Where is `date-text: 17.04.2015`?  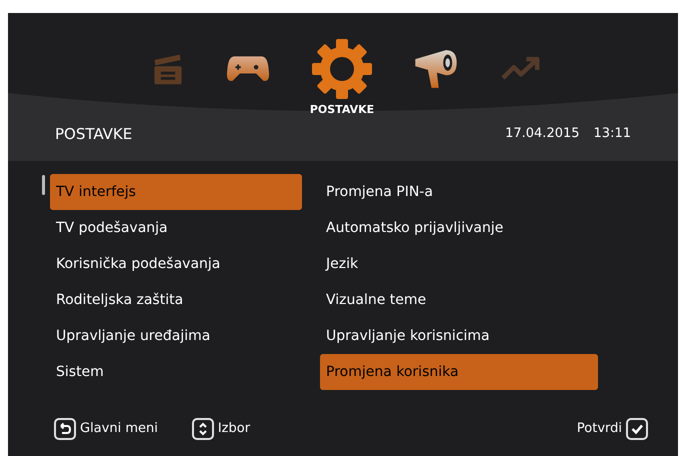 date-text: 17.04.2015 is located at coordinates (542, 134).